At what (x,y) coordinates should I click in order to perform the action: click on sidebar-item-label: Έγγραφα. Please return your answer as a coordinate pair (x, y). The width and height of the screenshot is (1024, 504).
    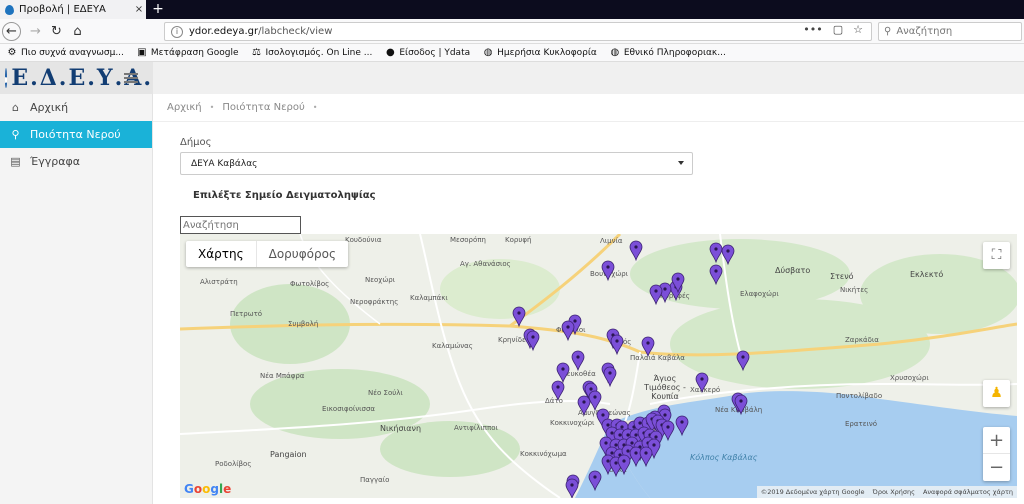
    Looking at the image, I should click on (55, 161).